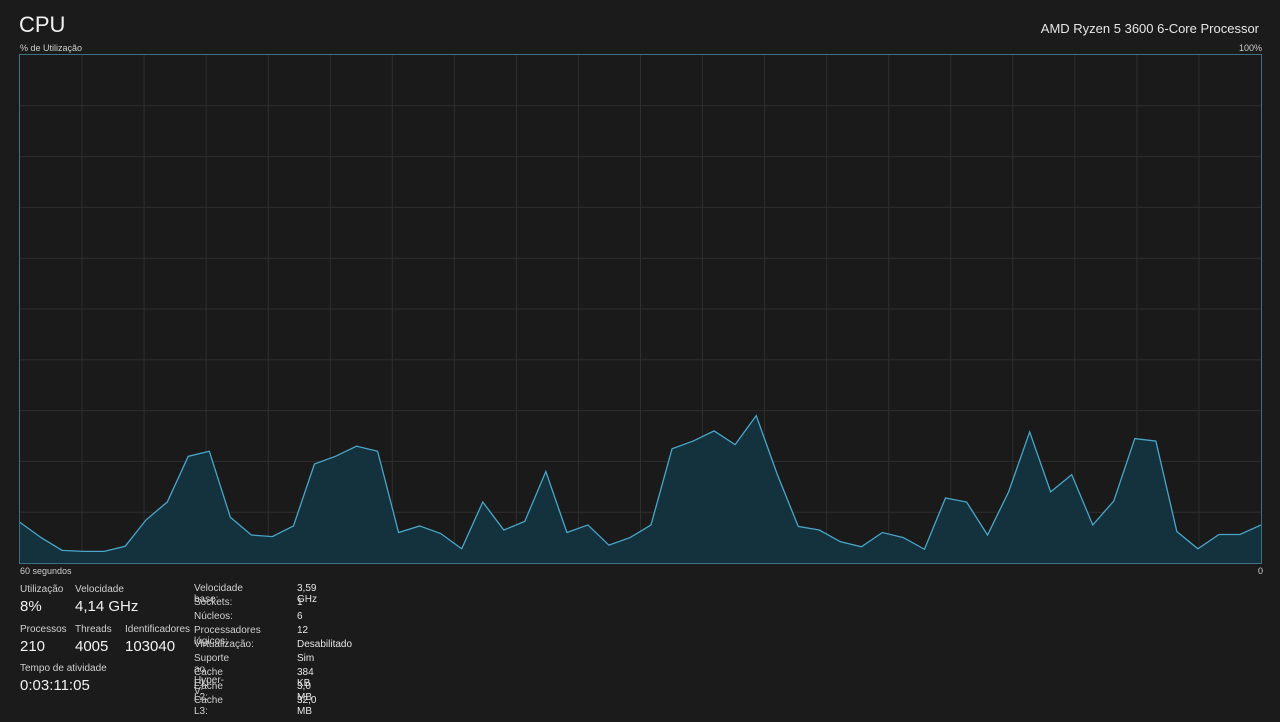 This screenshot has height=722, width=1280. What do you see at coordinates (51, 48) in the screenshot?
I see `graph-y-label: % de Utilização` at bounding box center [51, 48].